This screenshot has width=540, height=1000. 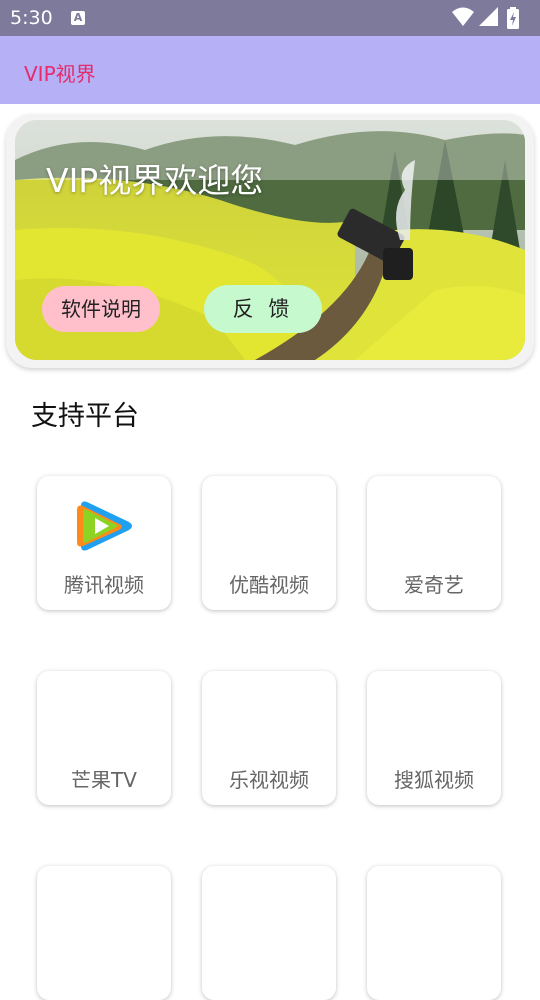 What do you see at coordinates (269, 780) in the screenshot?
I see `platform-label: 乐视视频` at bounding box center [269, 780].